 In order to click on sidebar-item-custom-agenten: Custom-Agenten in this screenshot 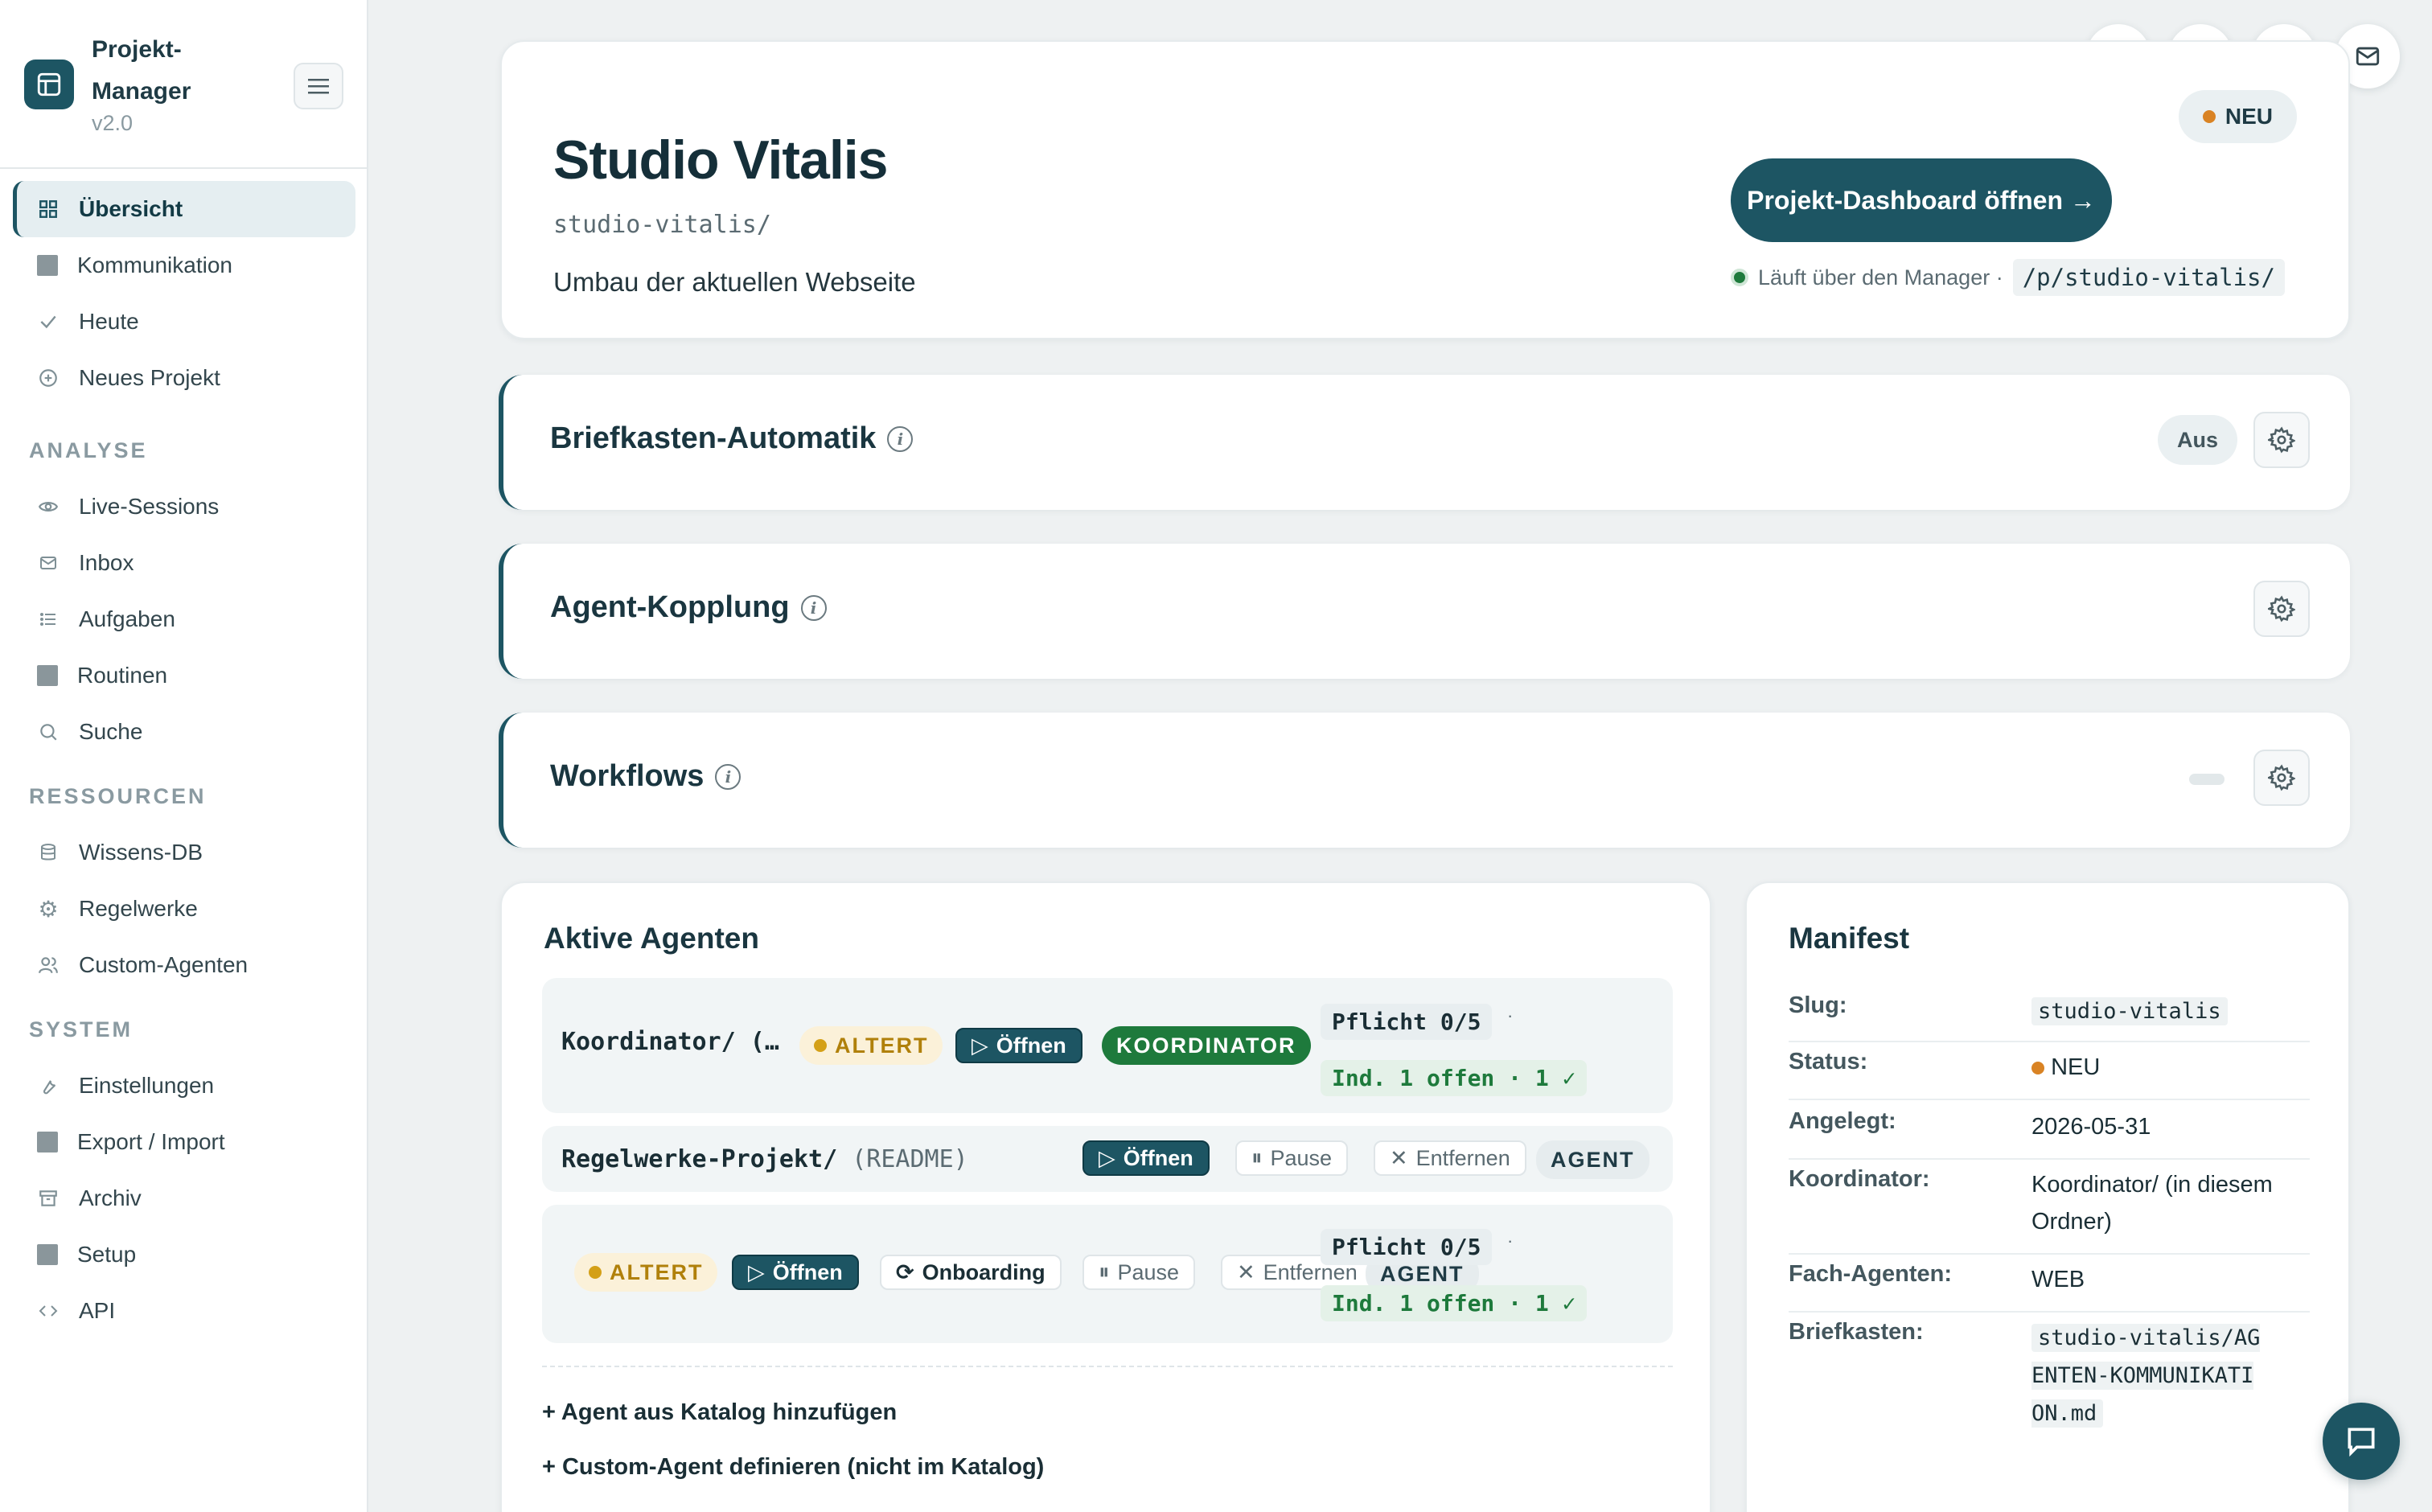, I will do `click(184, 965)`.